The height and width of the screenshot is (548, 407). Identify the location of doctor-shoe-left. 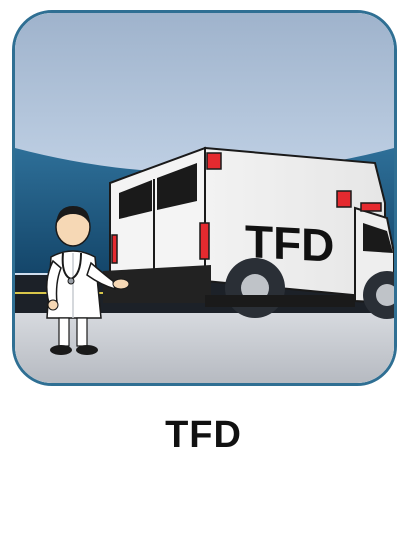
(61, 350).